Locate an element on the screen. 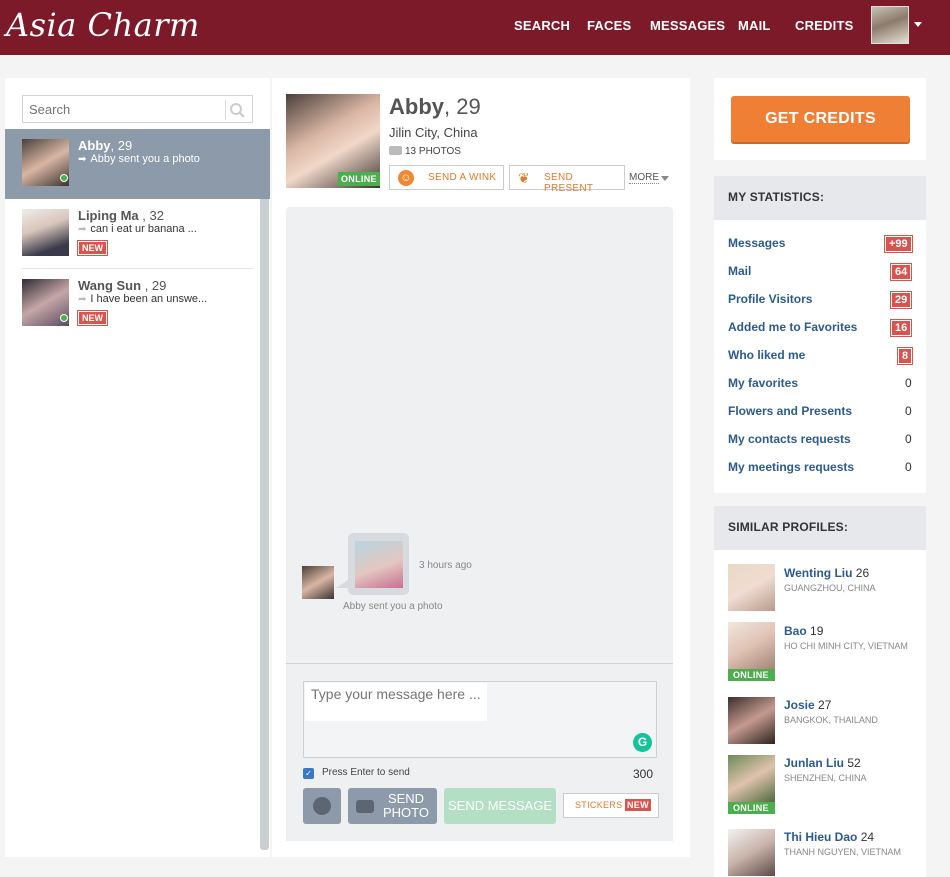 This screenshot has width=950, height=877. stat-my-favorites: My favorites is located at coordinates (763, 383).